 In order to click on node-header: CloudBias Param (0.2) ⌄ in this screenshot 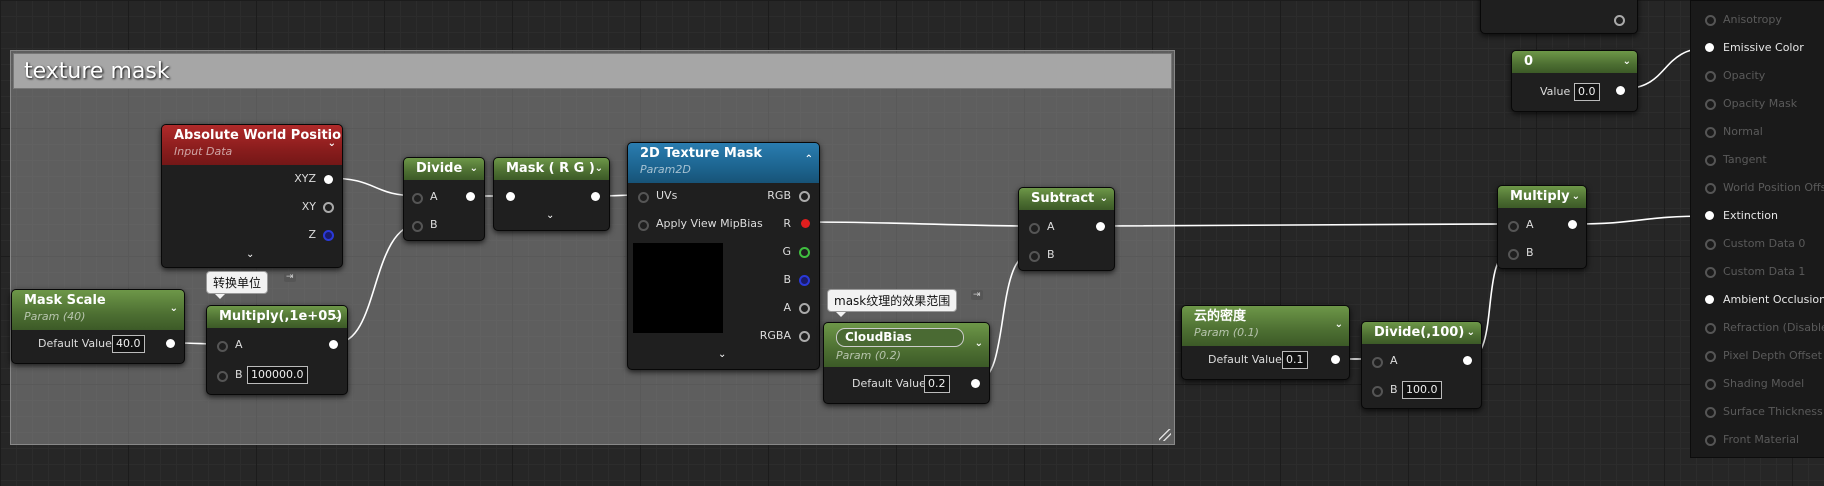, I will do `click(906, 345)`.